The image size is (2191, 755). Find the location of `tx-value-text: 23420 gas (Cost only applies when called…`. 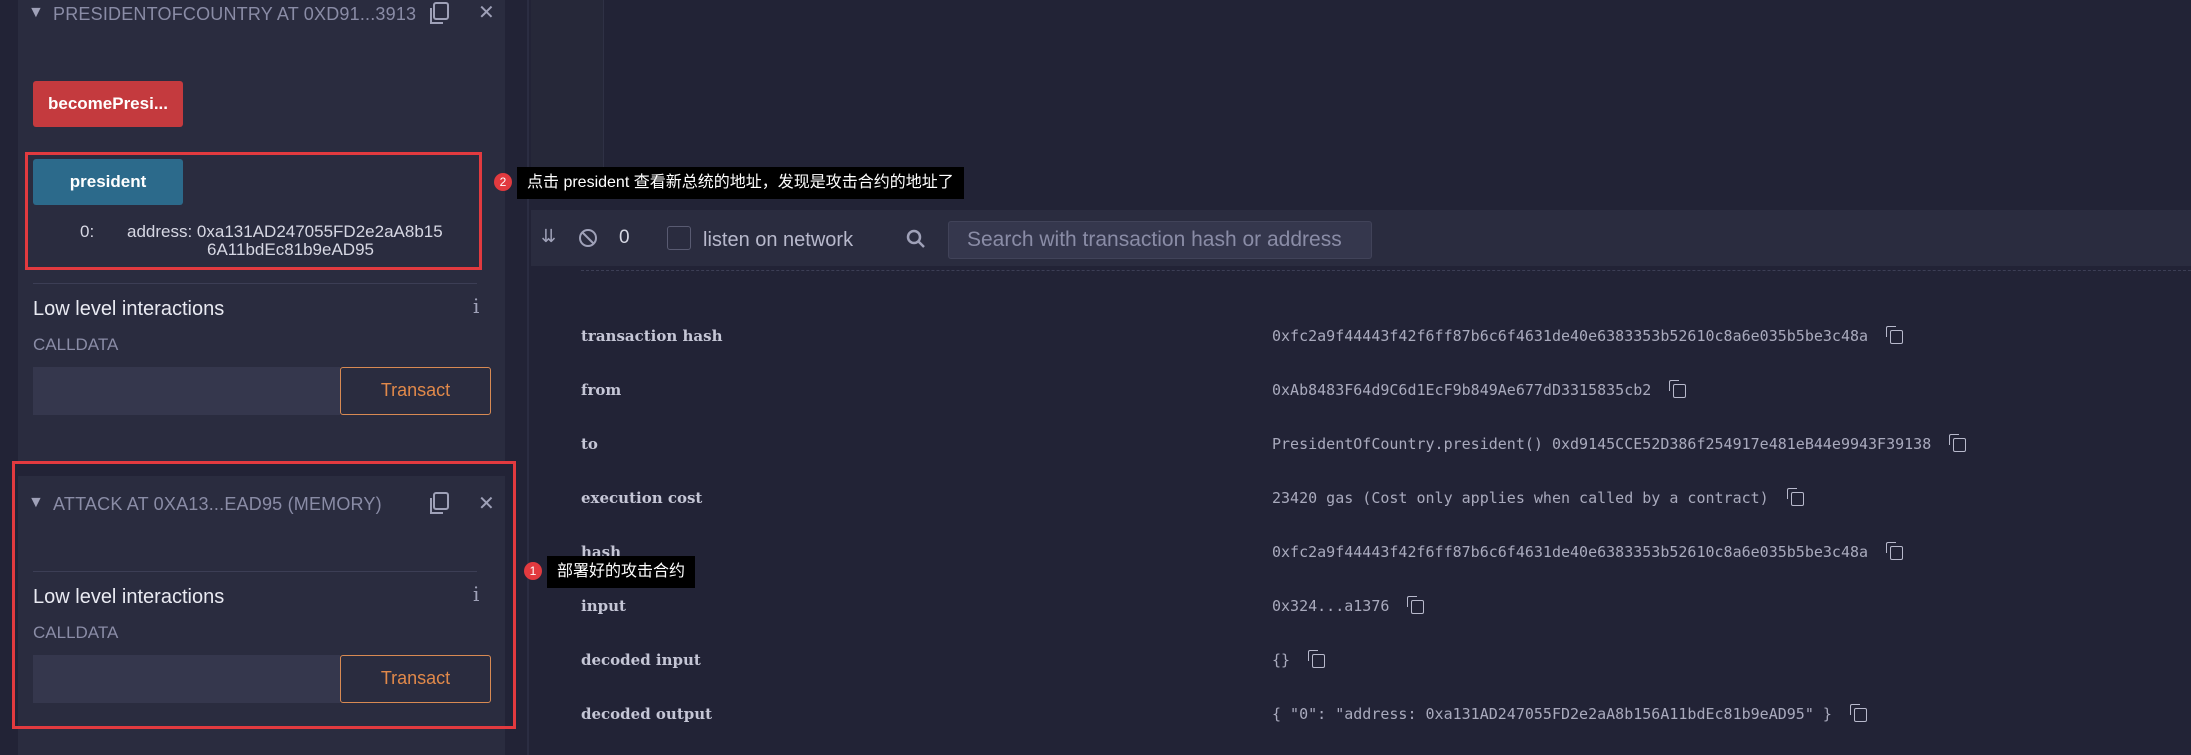

tx-value-text: 23420 gas (Cost only applies when called… is located at coordinates (1520, 498).